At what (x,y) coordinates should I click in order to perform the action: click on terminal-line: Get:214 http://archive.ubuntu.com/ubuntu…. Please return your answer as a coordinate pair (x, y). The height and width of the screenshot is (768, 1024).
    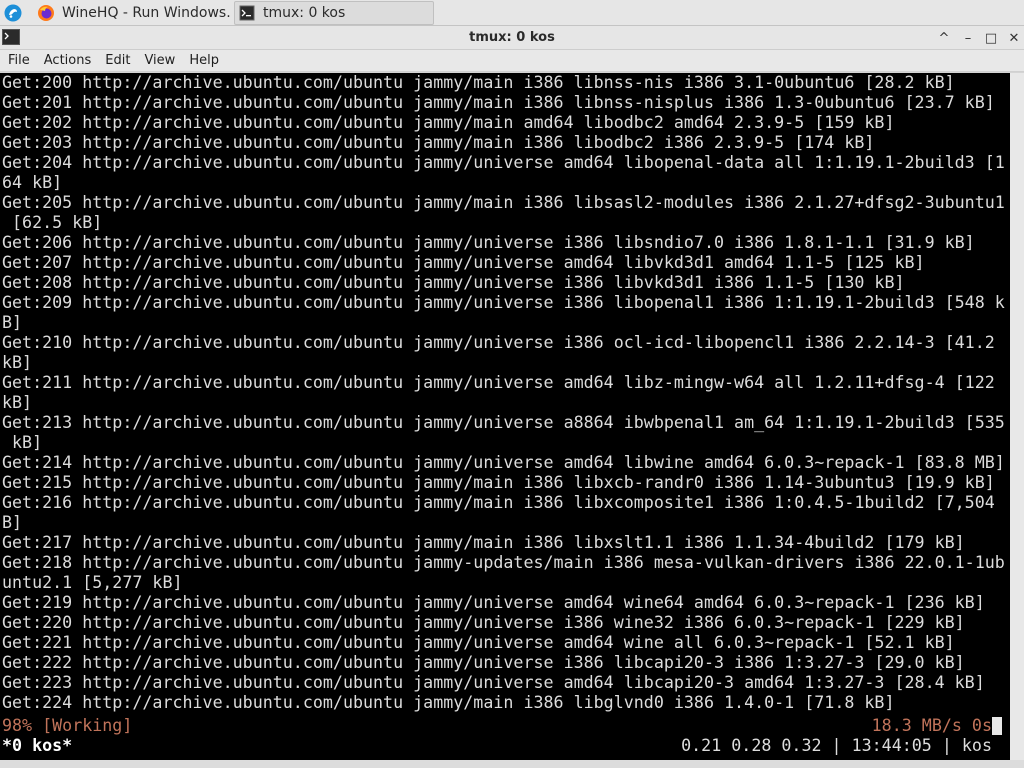
    Looking at the image, I should click on (503, 462).